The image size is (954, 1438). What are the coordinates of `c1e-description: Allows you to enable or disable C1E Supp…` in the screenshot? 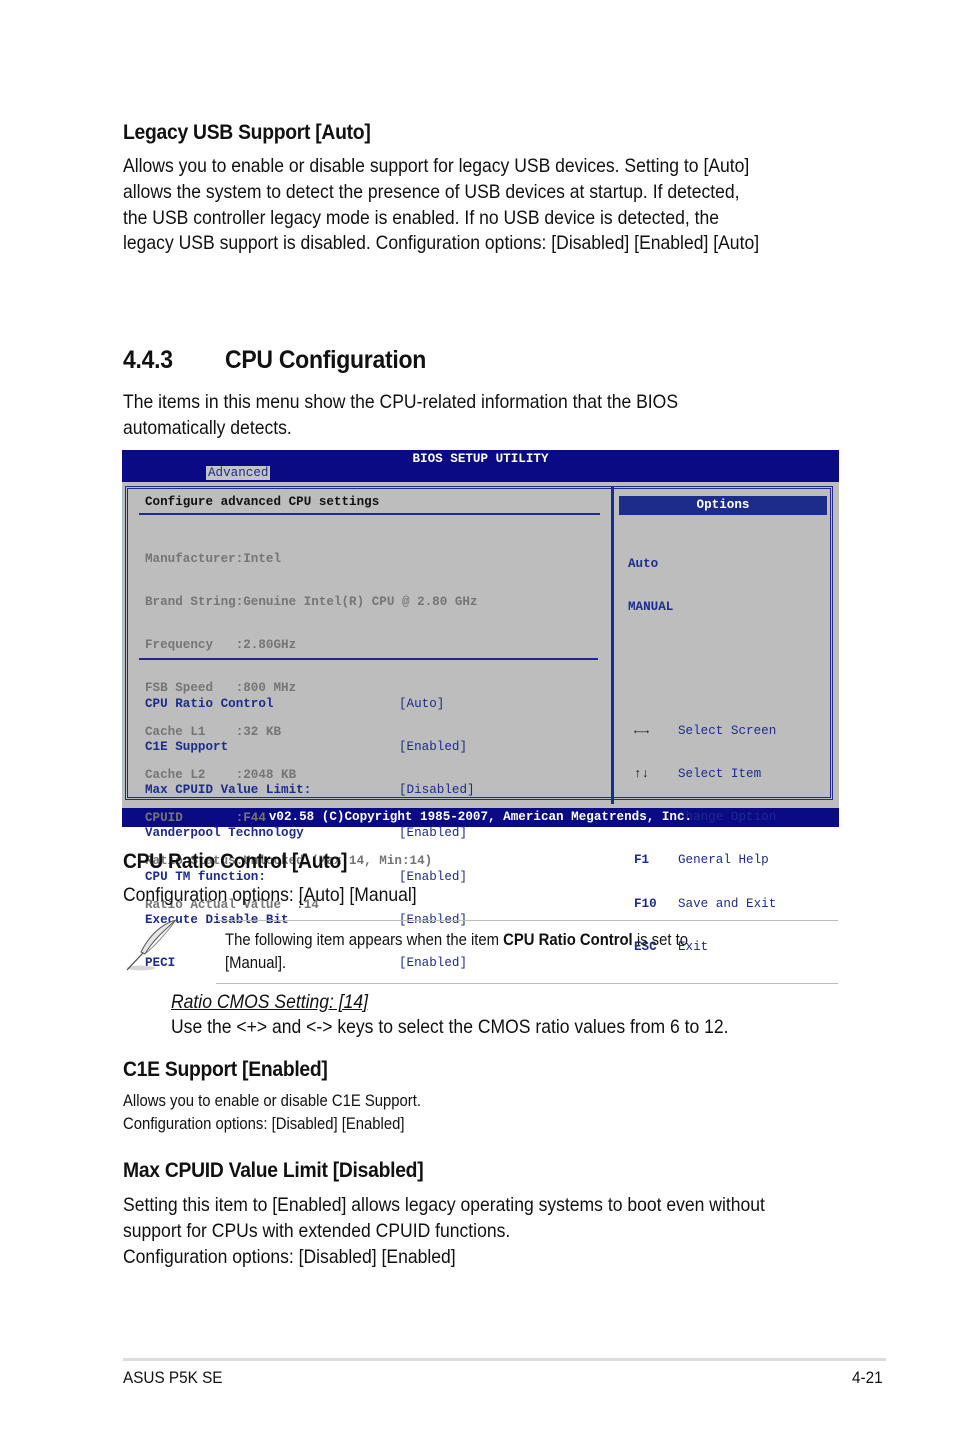 It's located at (272, 1113).